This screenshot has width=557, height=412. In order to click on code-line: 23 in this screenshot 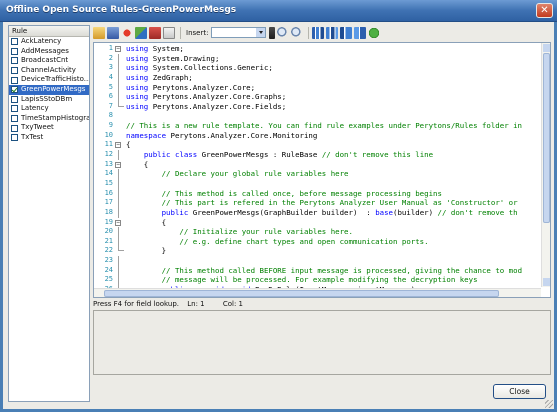, I will do `click(317, 261)`.